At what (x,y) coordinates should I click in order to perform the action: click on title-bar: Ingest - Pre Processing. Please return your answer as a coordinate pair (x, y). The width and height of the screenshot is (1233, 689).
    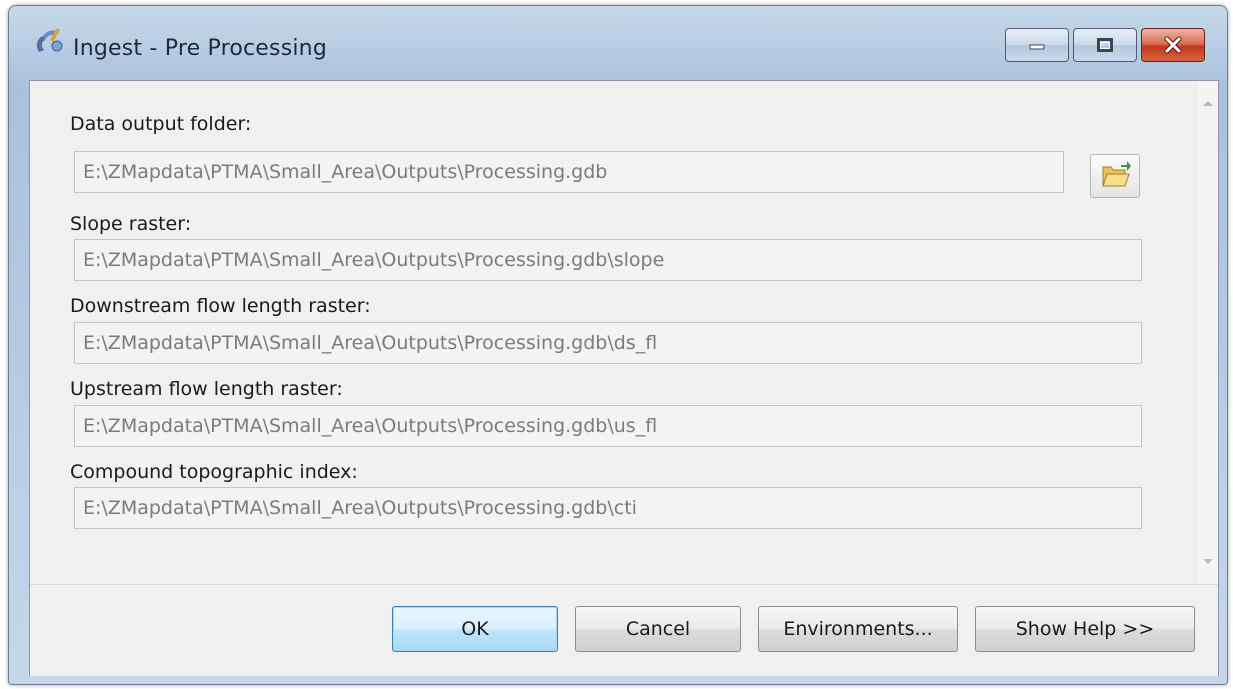
    Looking at the image, I should click on (618, 43).